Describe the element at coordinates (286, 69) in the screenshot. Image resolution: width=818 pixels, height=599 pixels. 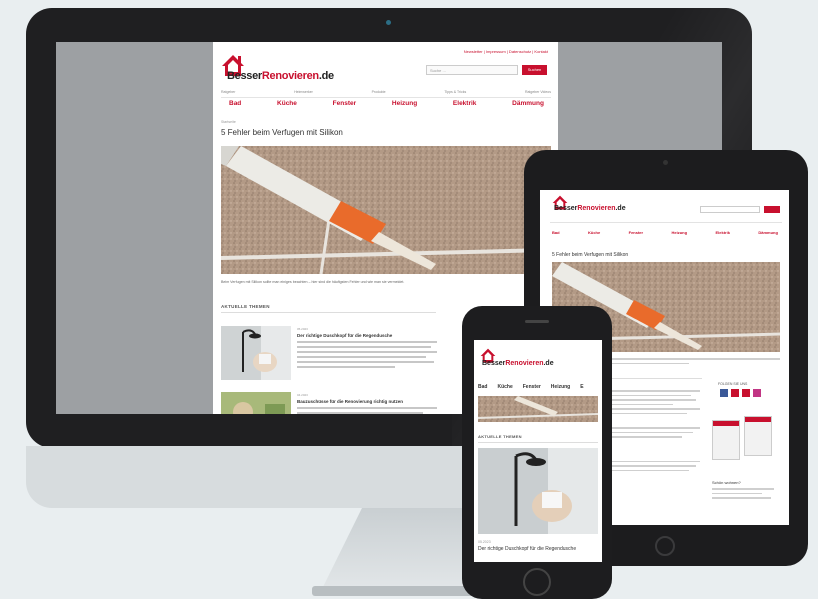
I see `site-logo: BesserRenovieren.de` at that location.